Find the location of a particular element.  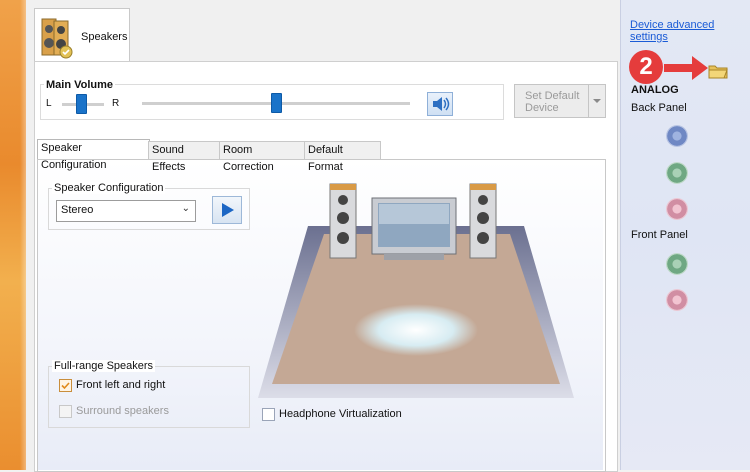

step-number-badge: 2 is located at coordinates (646, 67).